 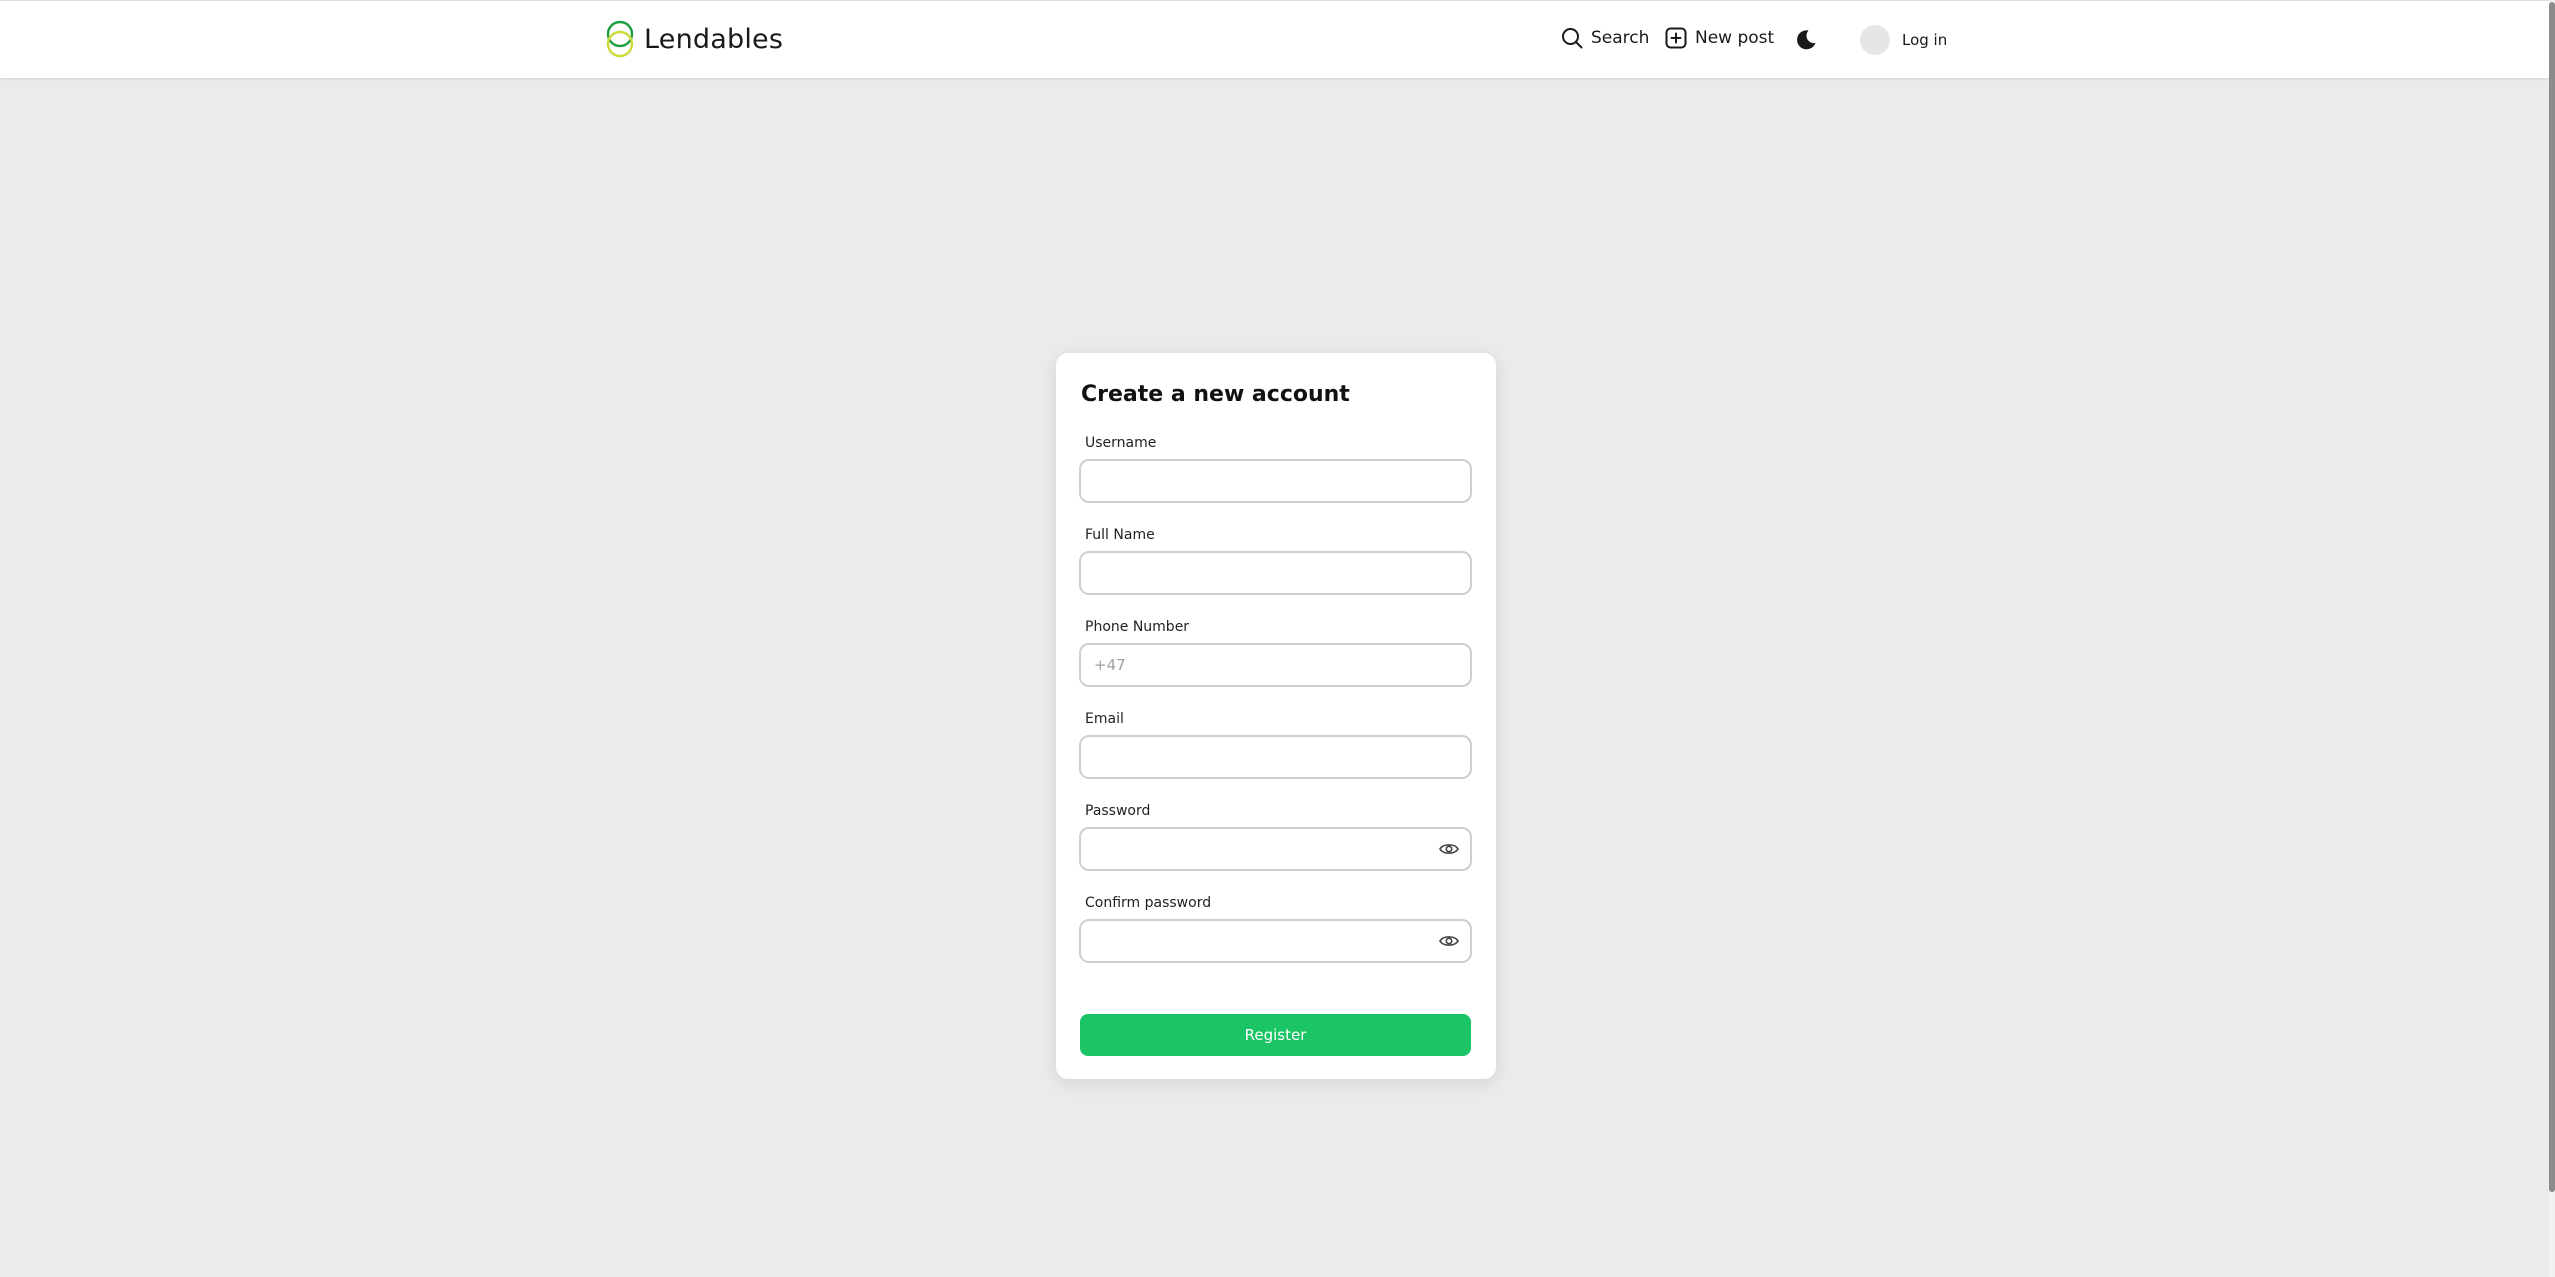 What do you see at coordinates (1274, 39) in the screenshot?
I see `top-navbar: Lendables Search New post Log in` at bounding box center [1274, 39].